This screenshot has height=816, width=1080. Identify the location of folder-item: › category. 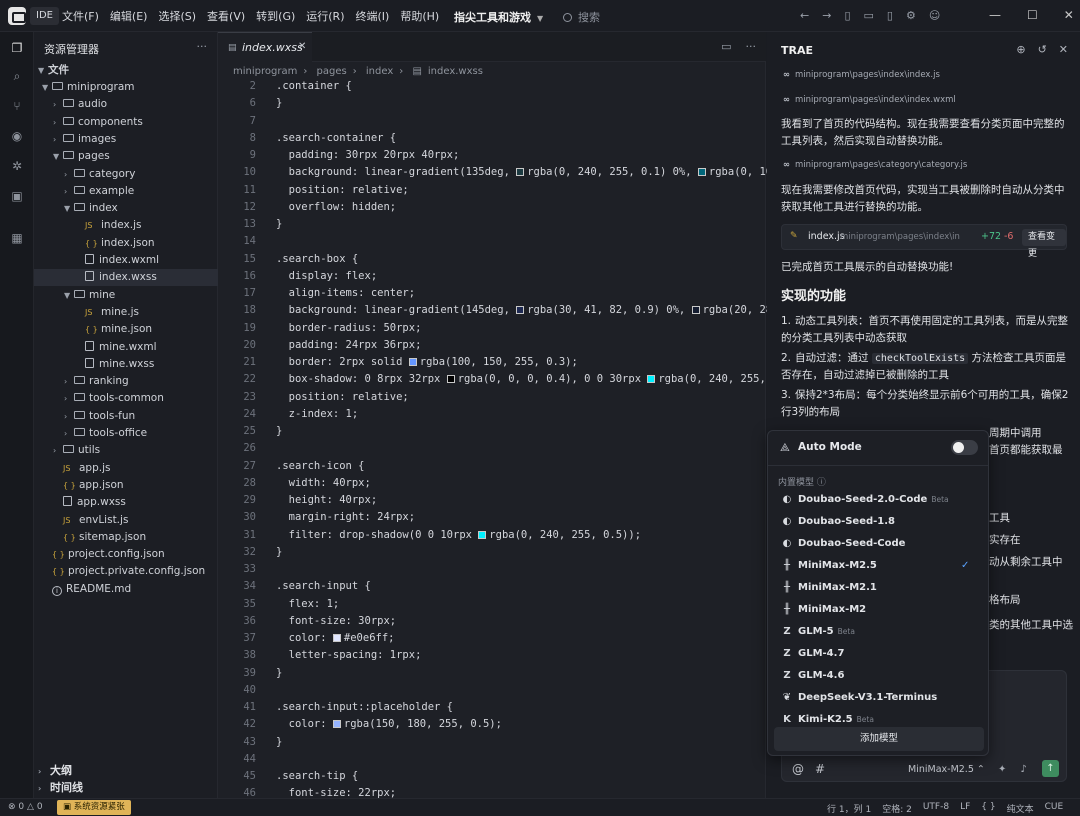
(126, 174).